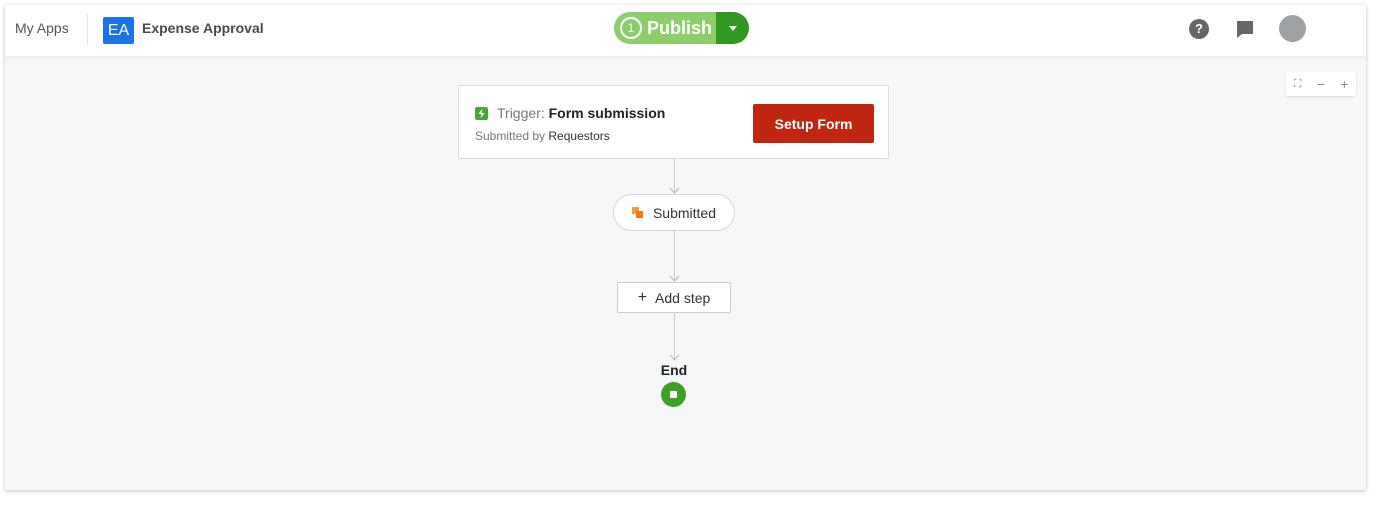 The height and width of the screenshot is (505, 1381). I want to click on publish-button: 1 Publish, so click(665, 28).